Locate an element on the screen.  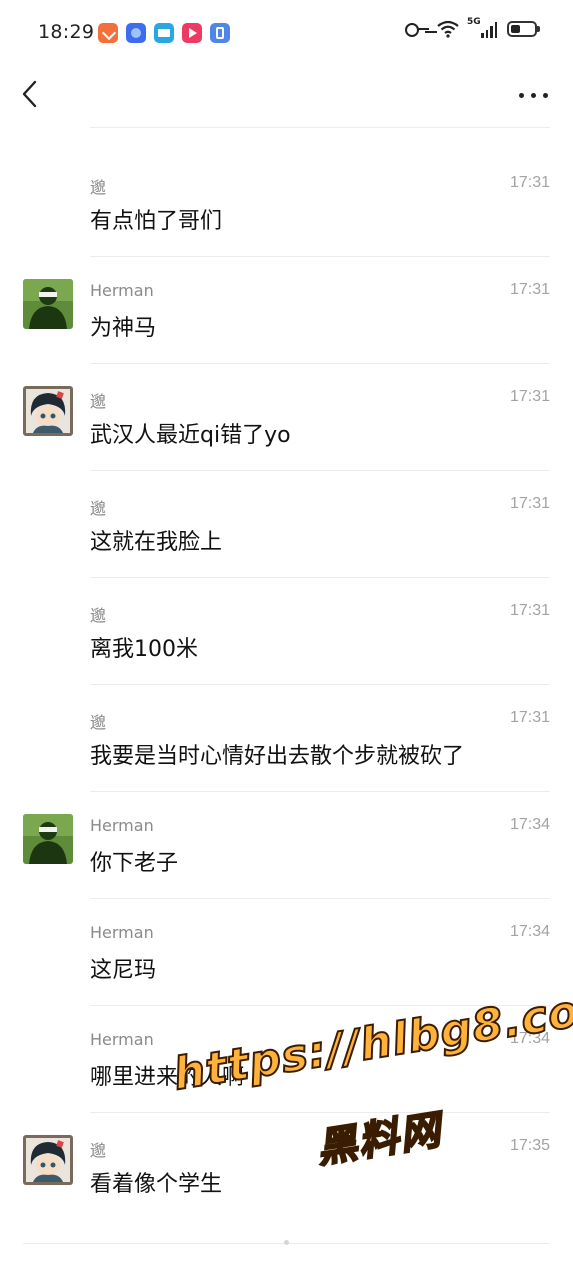
key-icon is located at coordinates (417, 29).